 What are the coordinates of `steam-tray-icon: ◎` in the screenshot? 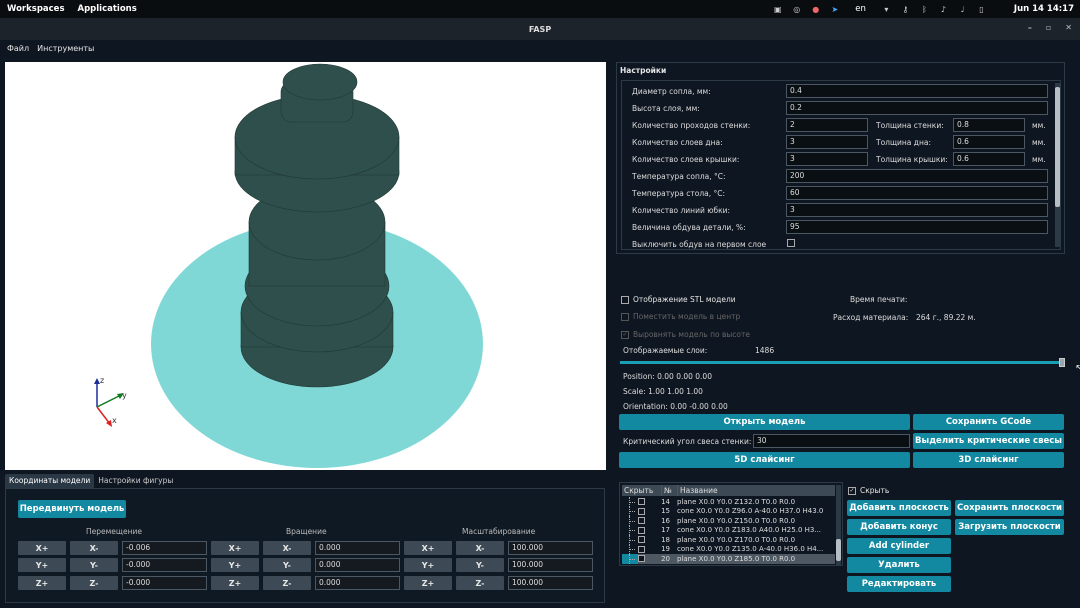 It's located at (796, 9).